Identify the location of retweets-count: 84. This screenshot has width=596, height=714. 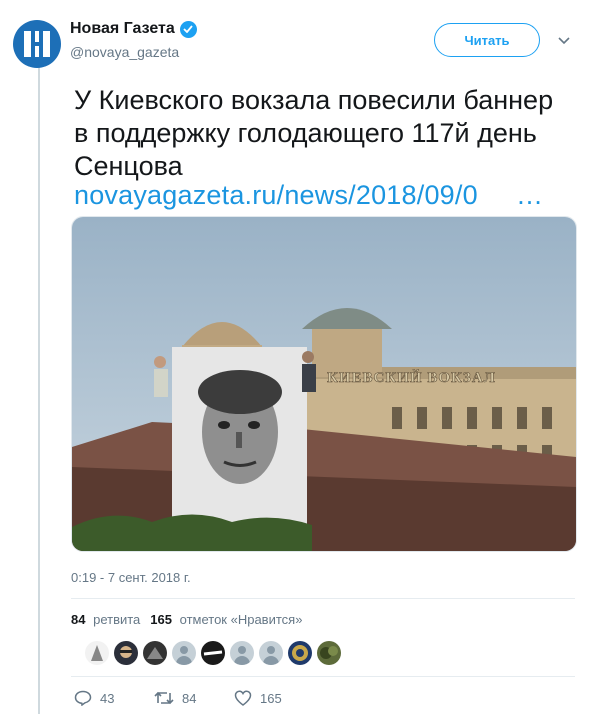
(78, 619).